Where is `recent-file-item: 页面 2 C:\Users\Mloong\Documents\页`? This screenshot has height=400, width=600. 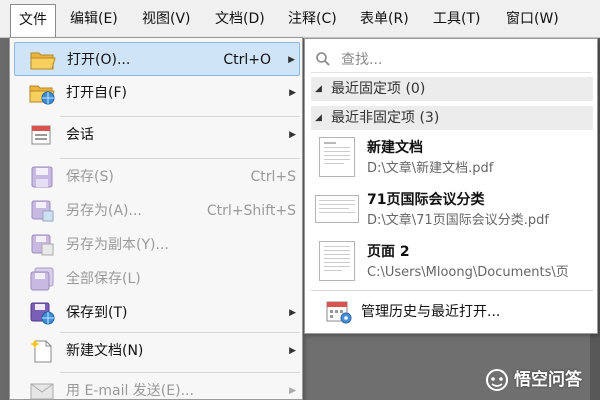
recent-file-item: 页面 2 C:\Users\Mloong\Documents\页 is located at coordinates (452, 261).